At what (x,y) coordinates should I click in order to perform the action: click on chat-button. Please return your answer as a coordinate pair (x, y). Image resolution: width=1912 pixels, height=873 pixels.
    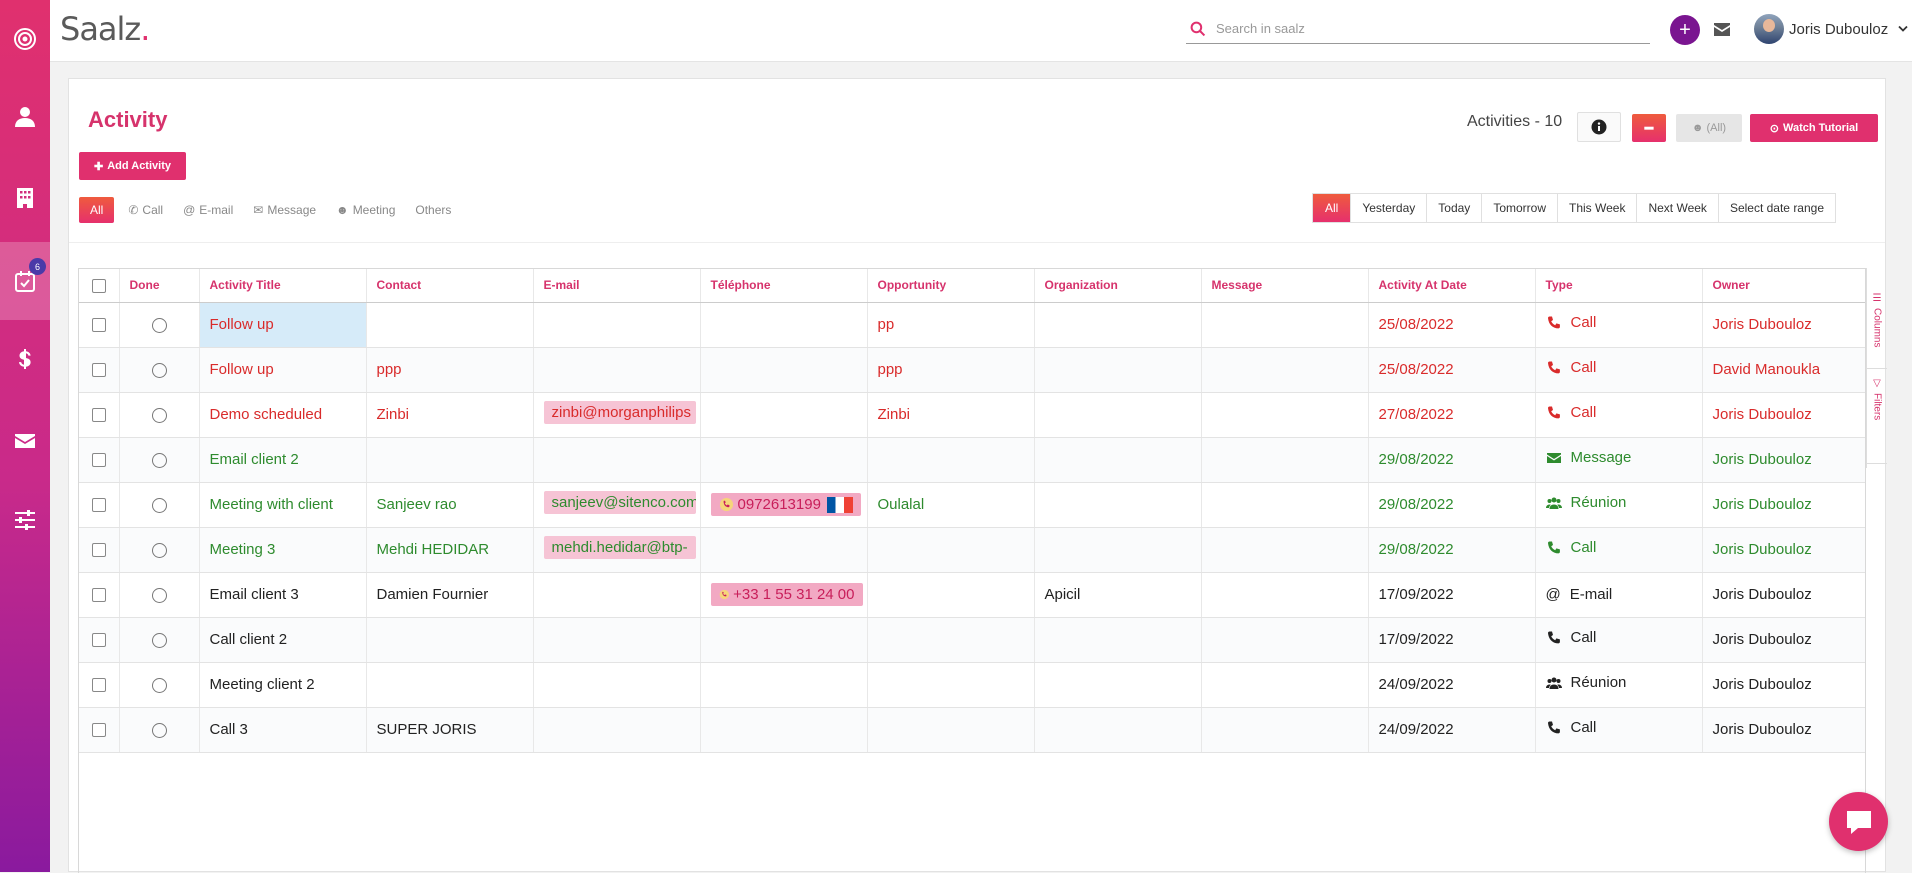
    Looking at the image, I should click on (1858, 821).